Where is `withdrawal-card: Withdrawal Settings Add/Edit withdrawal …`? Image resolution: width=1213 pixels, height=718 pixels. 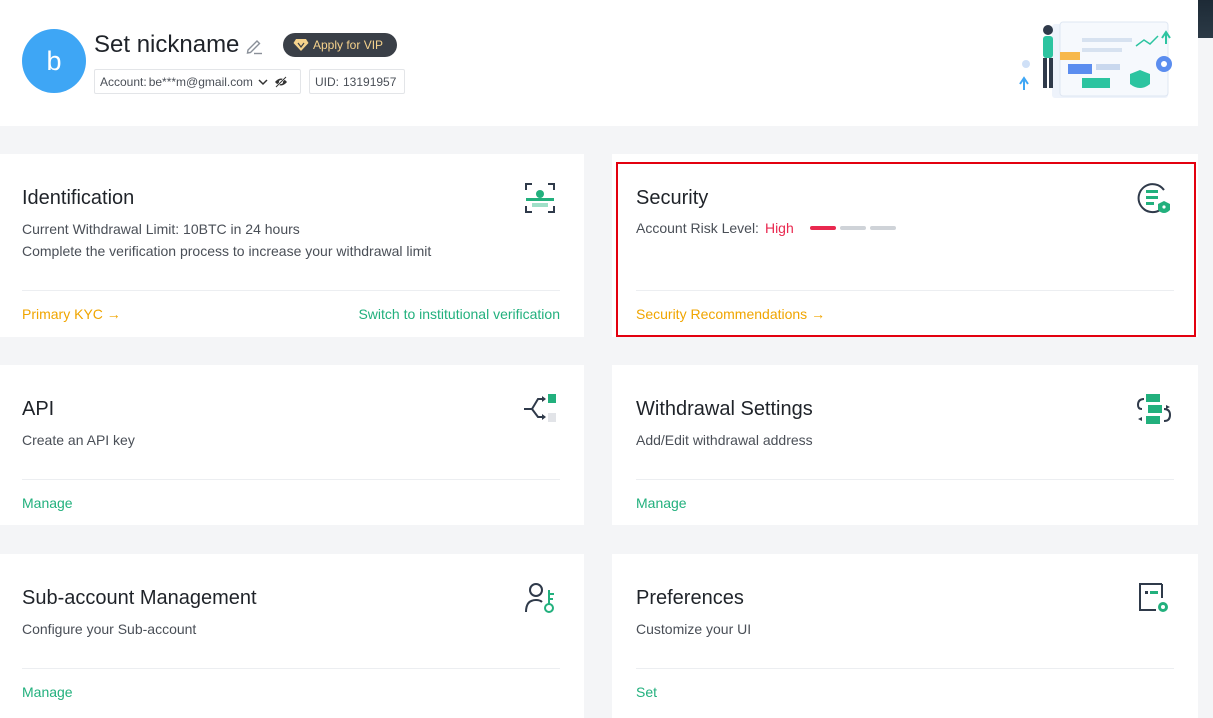 withdrawal-card: Withdrawal Settings Add/Edit withdrawal … is located at coordinates (905, 445).